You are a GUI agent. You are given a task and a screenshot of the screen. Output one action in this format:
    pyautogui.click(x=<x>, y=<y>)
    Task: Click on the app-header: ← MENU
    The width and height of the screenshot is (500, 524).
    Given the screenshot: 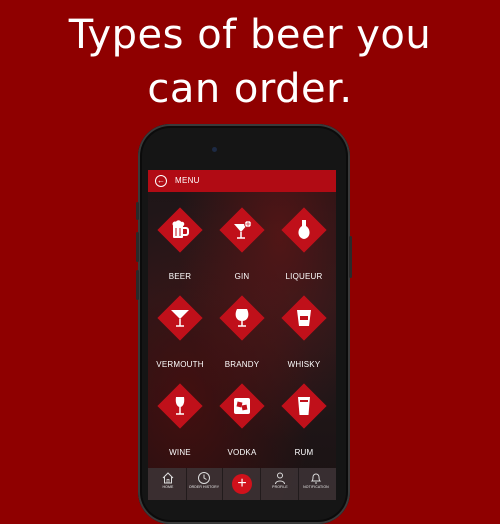 What is the action you would take?
    pyautogui.click(x=242, y=181)
    